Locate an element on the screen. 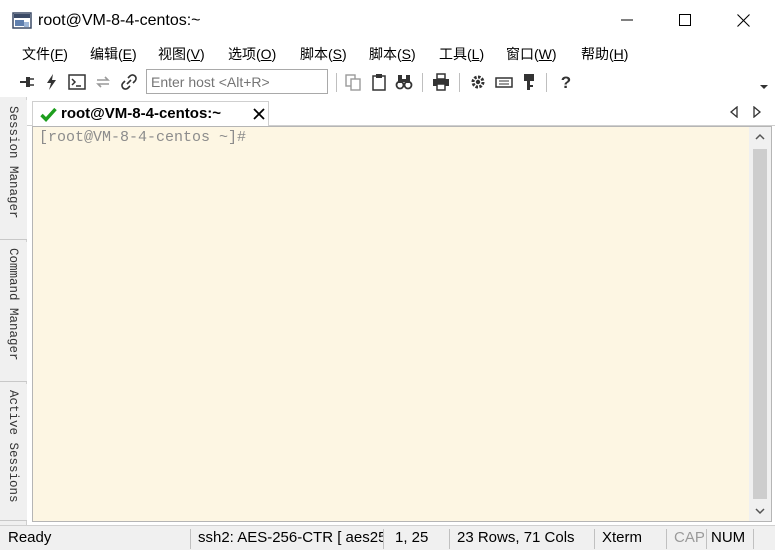 This screenshot has height=550, width=775. scroll-down-button is located at coordinates (760, 511).